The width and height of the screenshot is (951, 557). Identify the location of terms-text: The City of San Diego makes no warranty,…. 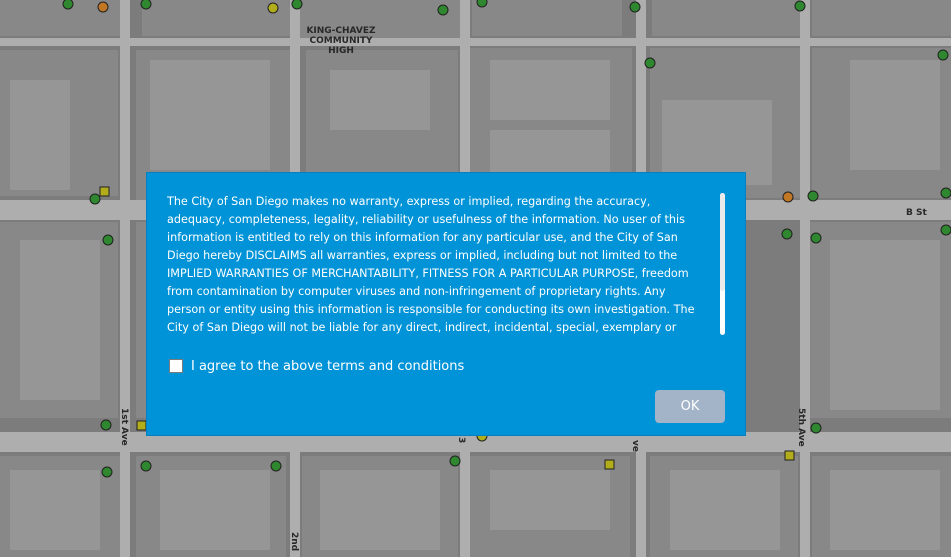
(431, 264).